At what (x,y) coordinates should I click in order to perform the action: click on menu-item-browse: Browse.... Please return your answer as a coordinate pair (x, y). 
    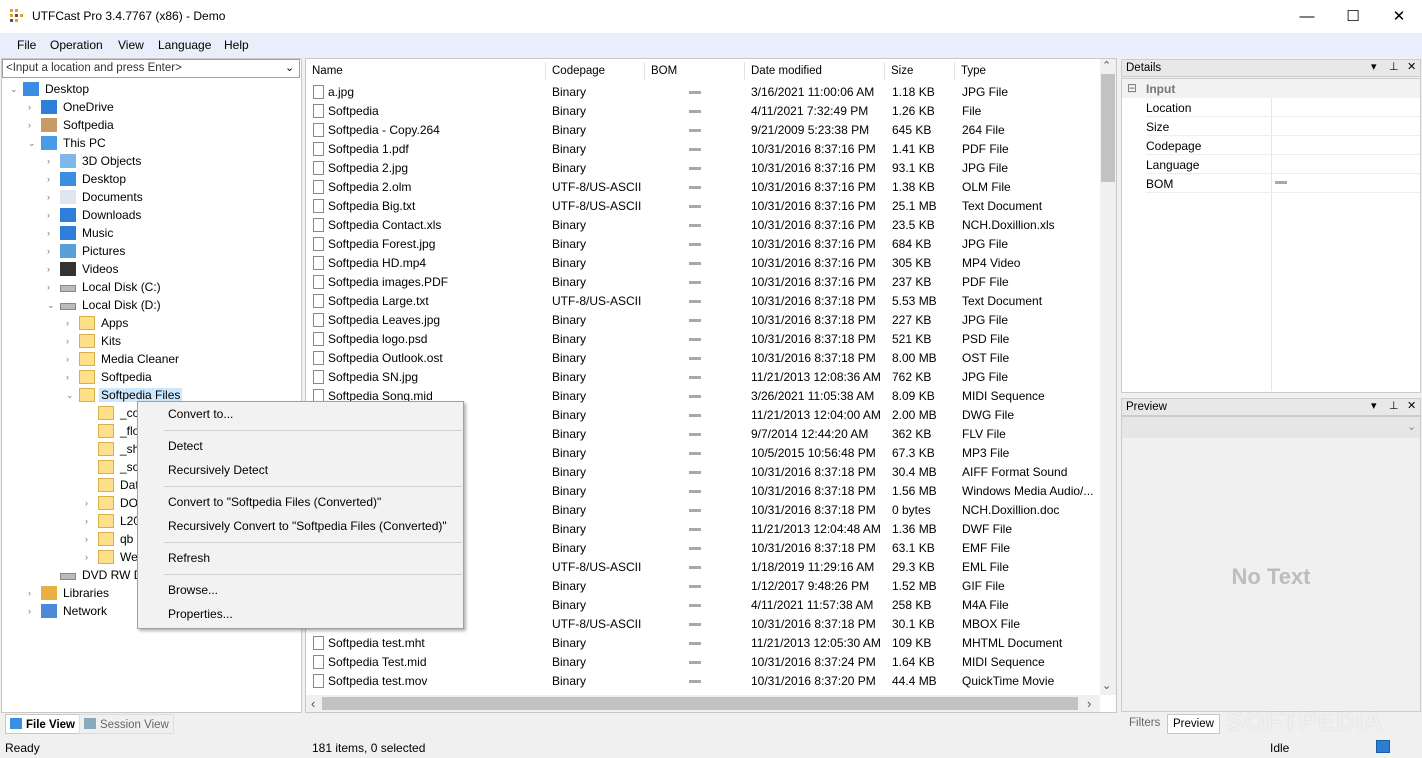
    Looking at the image, I should click on (193, 592).